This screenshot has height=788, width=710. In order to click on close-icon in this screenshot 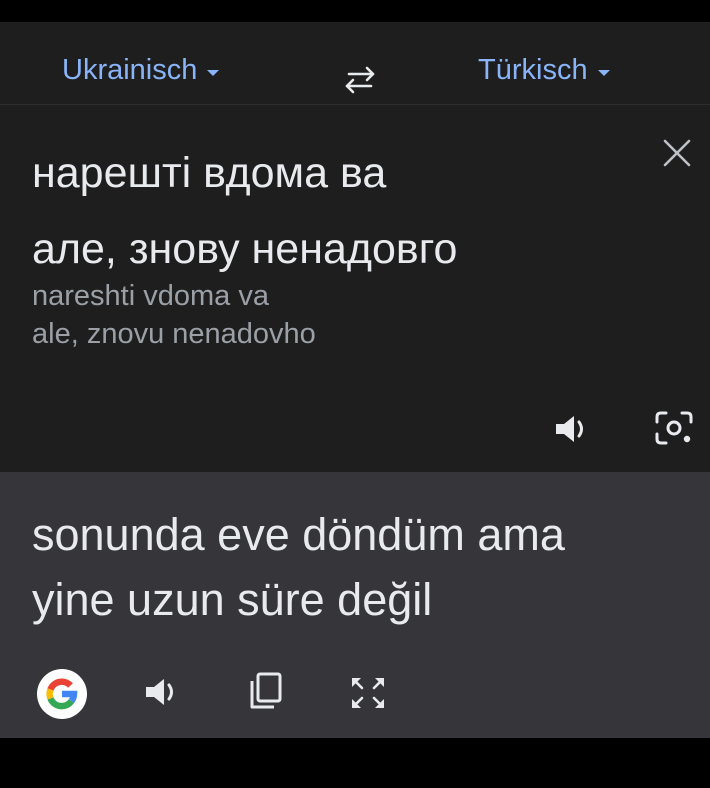, I will do `click(677, 153)`.